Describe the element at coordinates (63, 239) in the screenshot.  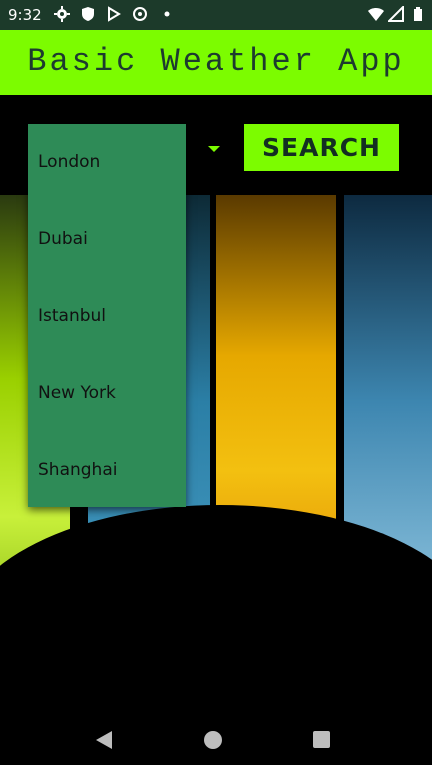
I see `city-option-dubai: Dubai` at that location.